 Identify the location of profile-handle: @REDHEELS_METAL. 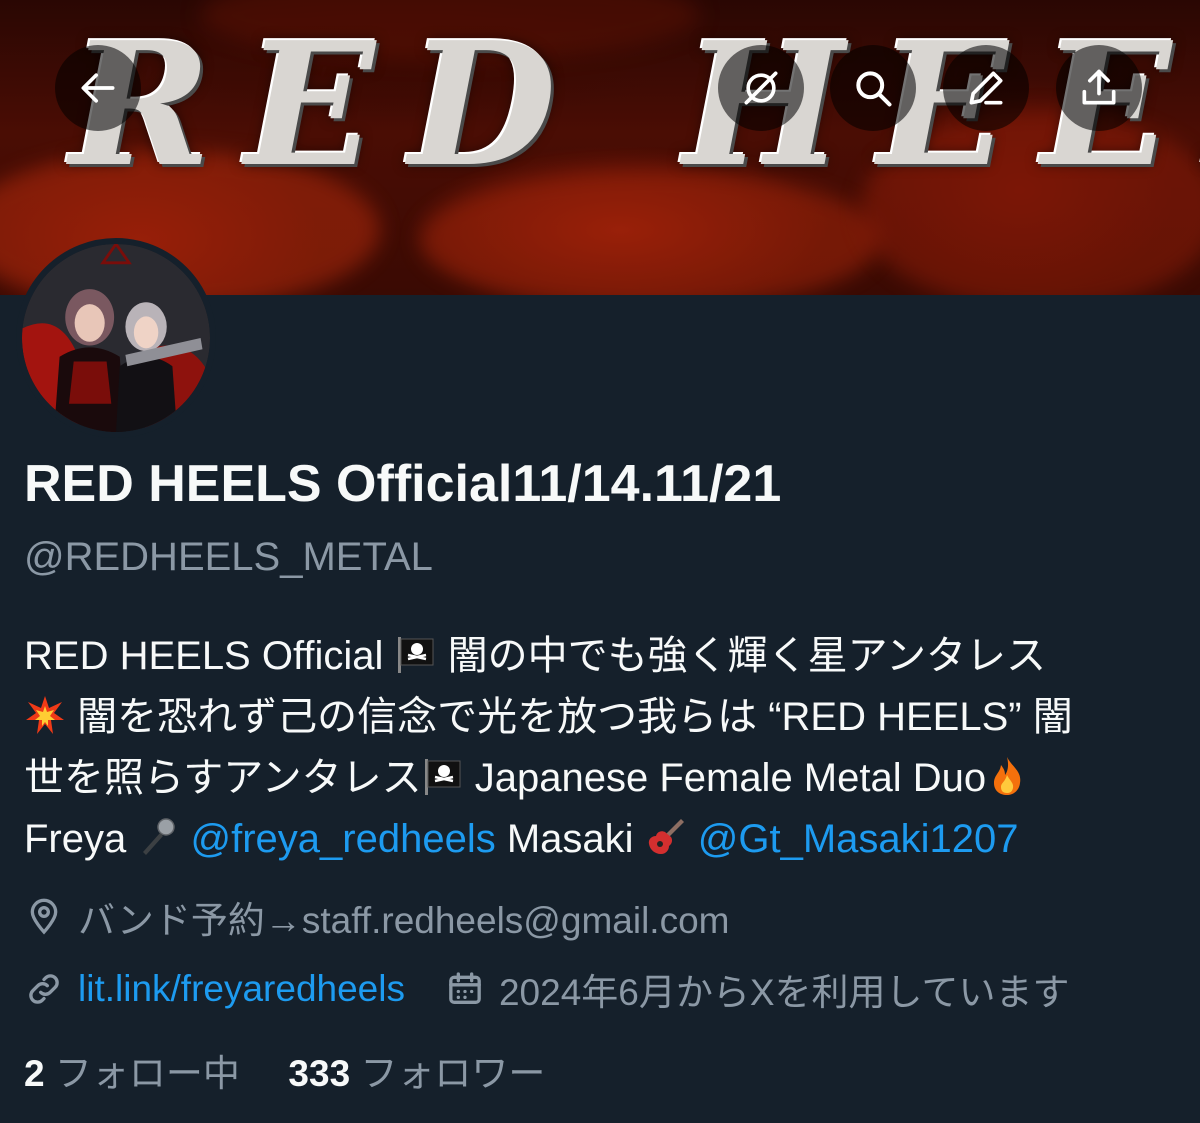
(228, 557).